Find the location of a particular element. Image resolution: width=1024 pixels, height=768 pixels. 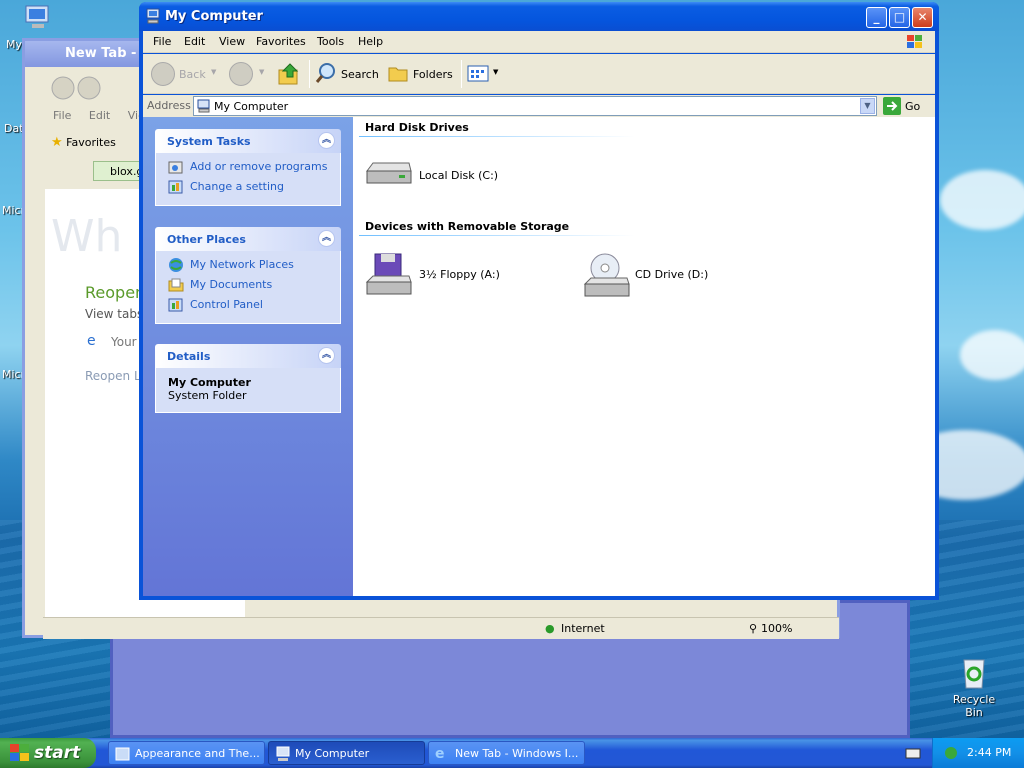

views-icon is located at coordinates (478, 73).